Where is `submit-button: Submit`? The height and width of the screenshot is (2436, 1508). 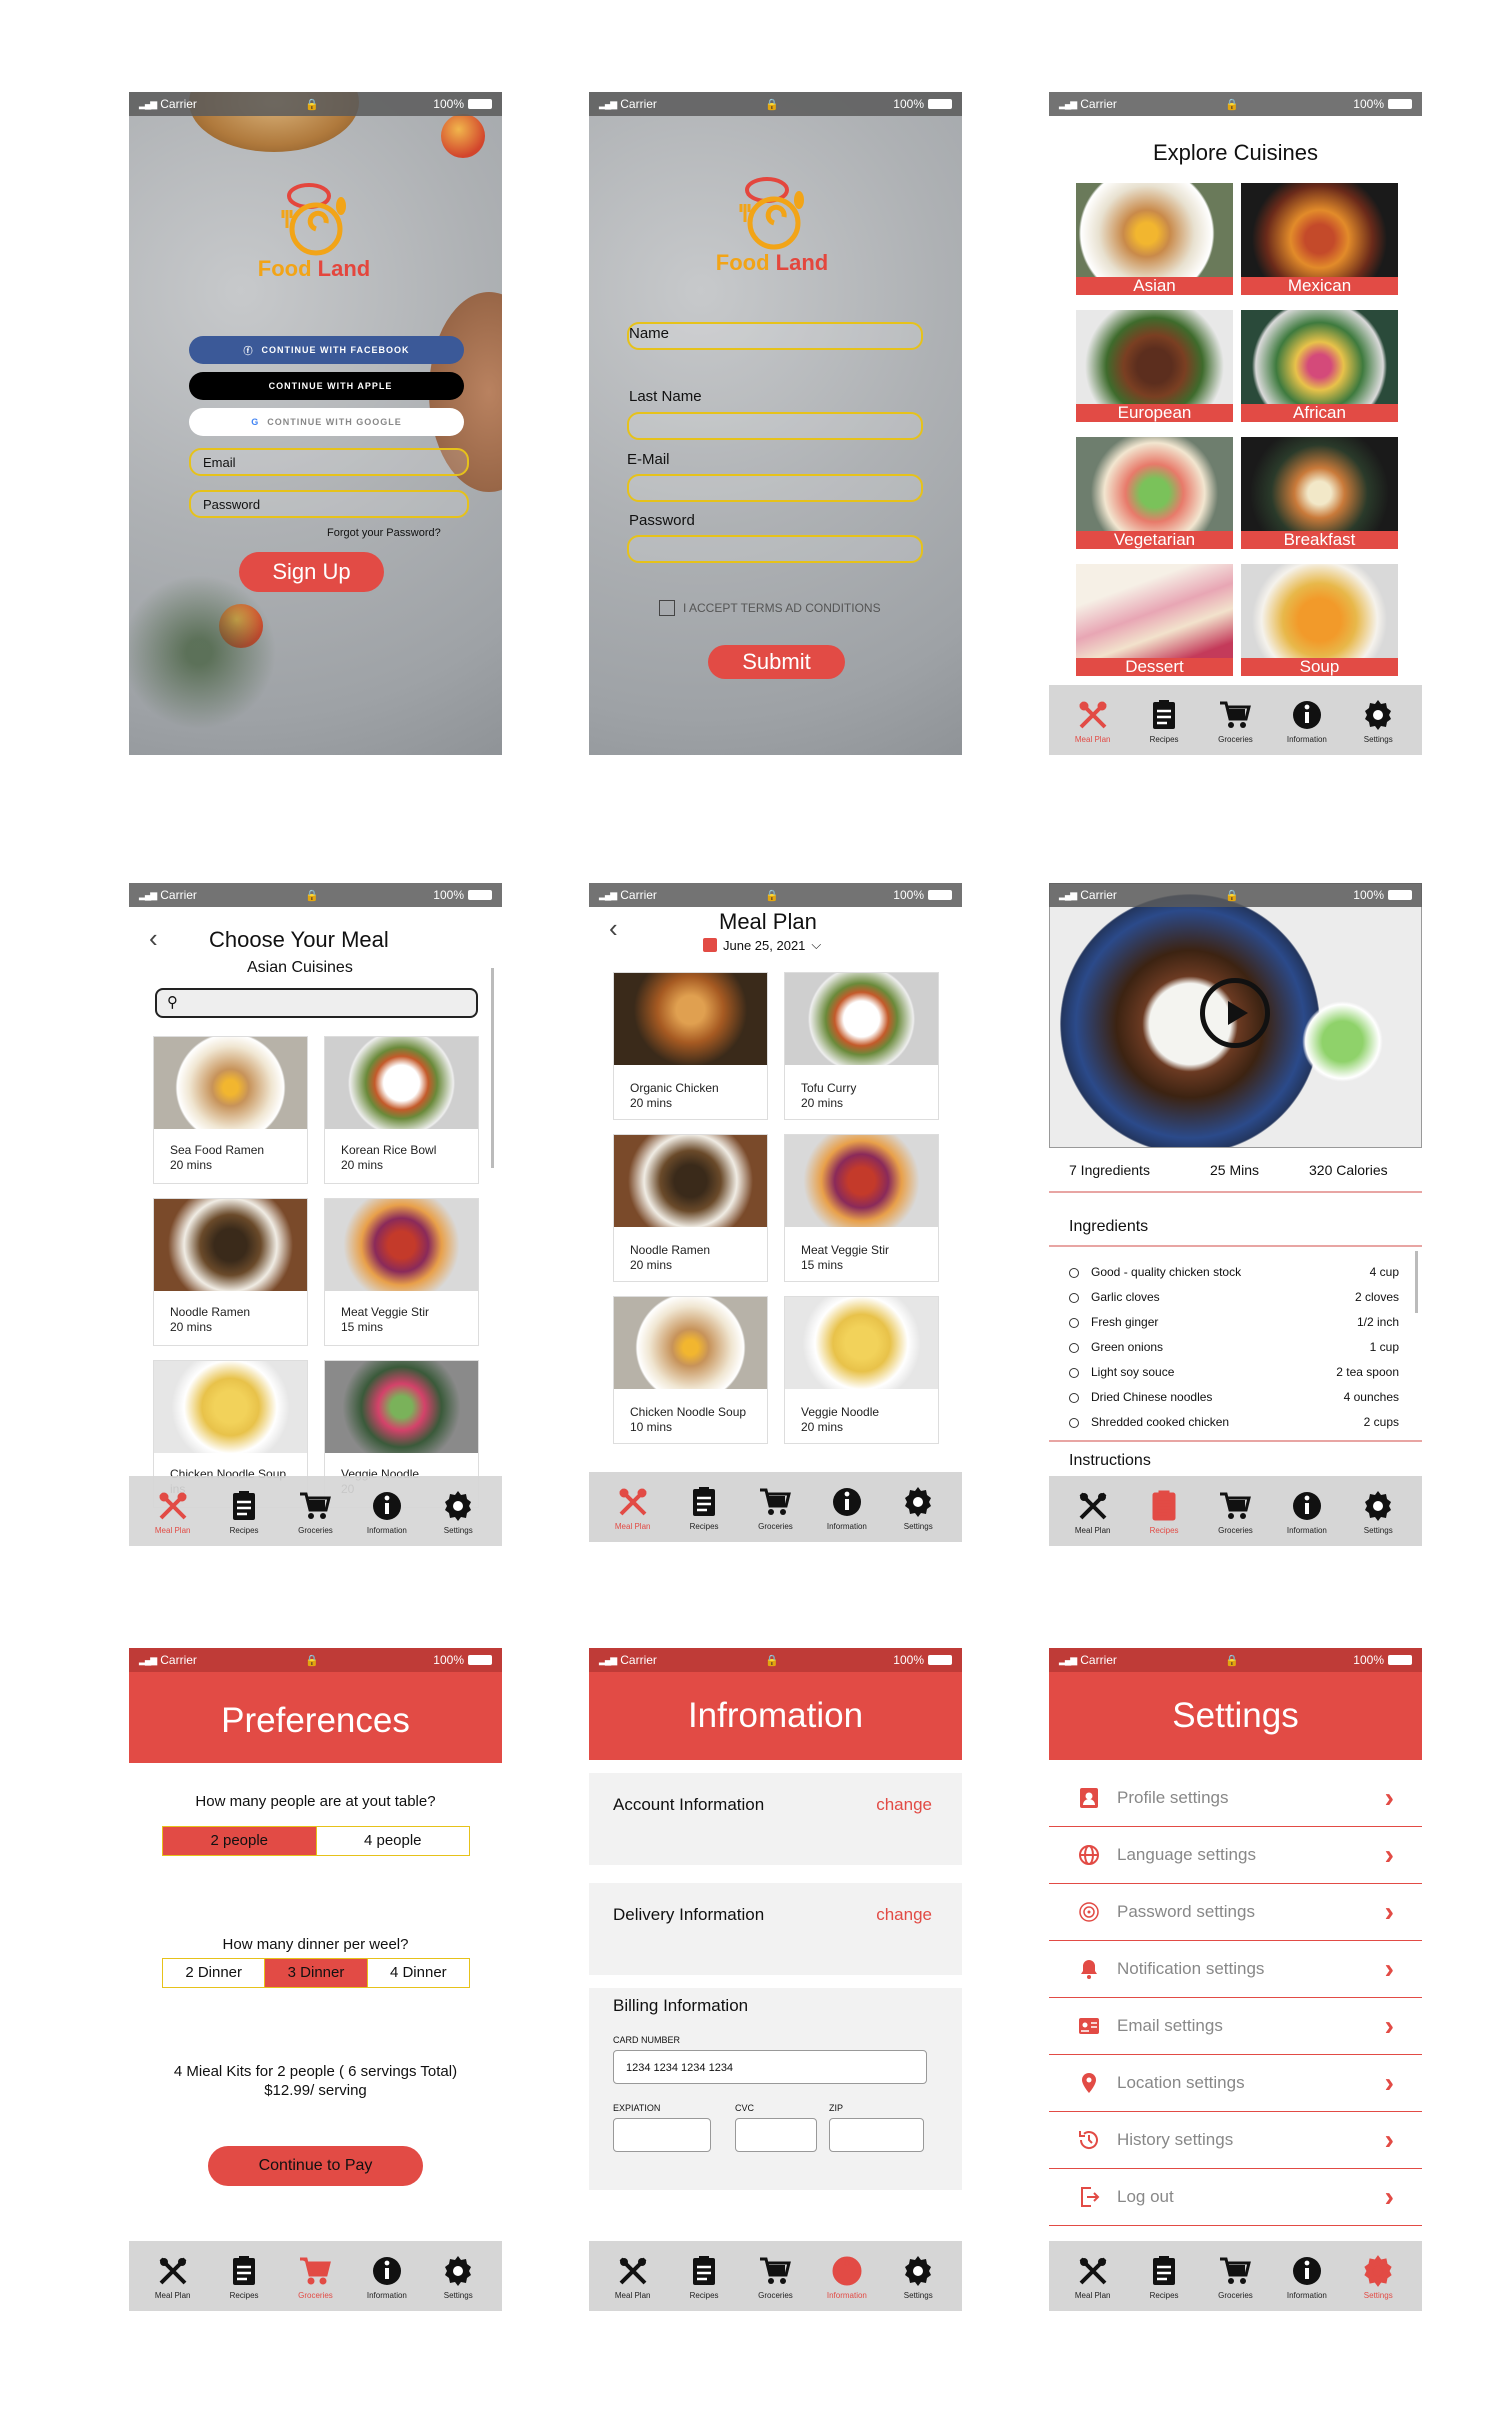
submit-button: Submit is located at coordinates (776, 662).